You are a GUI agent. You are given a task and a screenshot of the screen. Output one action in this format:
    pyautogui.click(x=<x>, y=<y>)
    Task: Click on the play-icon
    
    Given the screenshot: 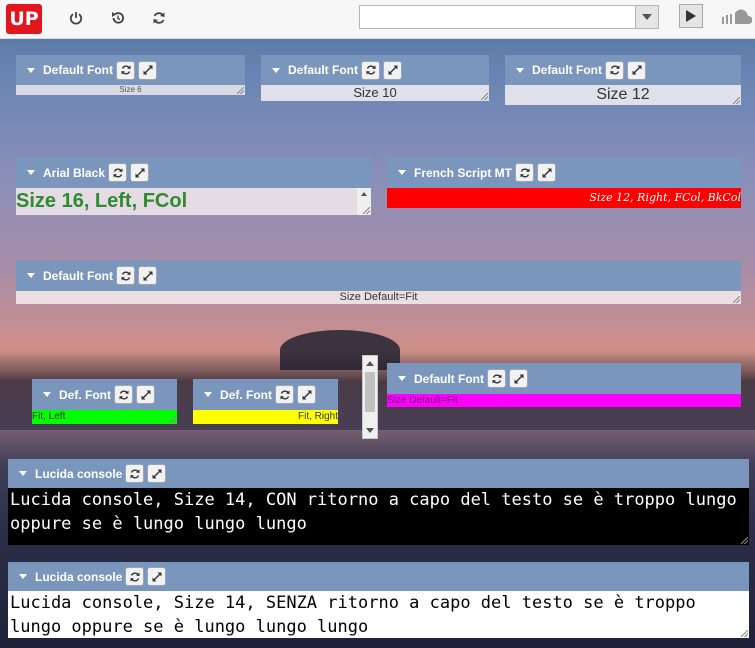 What is the action you would take?
    pyautogui.click(x=691, y=16)
    